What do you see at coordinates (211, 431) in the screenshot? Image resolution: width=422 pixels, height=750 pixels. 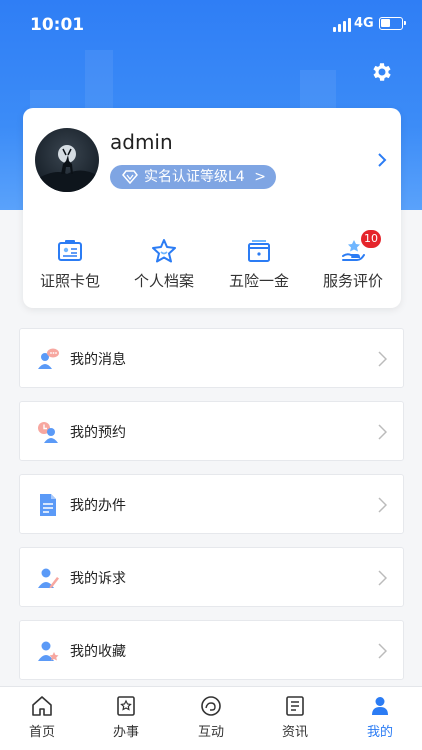 I see `menu-item-appointments: 我的预约` at bounding box center [211, 431].